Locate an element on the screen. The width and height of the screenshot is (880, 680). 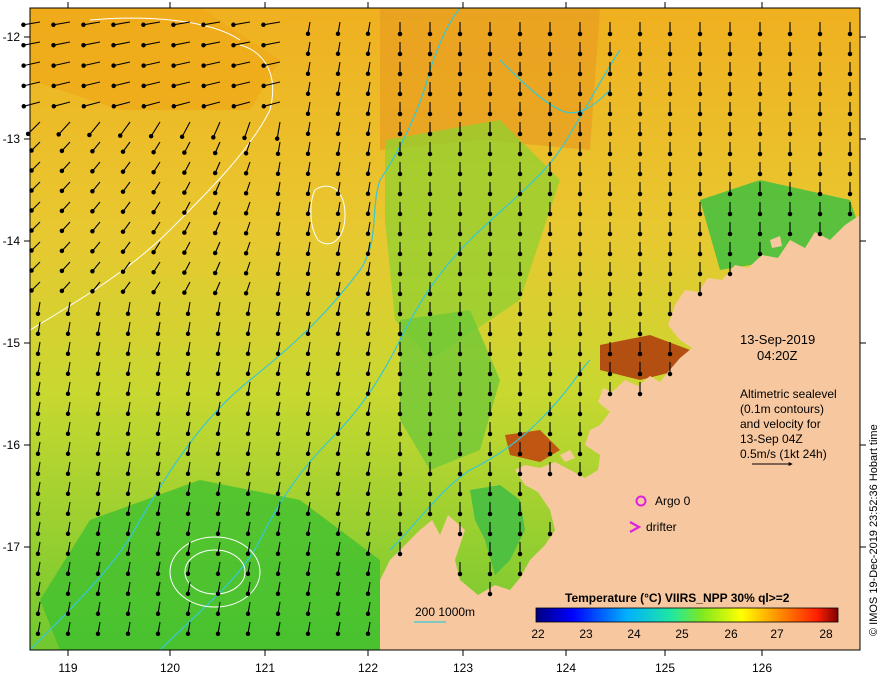
colorbar-gradient is located at coordinates (687, 615).